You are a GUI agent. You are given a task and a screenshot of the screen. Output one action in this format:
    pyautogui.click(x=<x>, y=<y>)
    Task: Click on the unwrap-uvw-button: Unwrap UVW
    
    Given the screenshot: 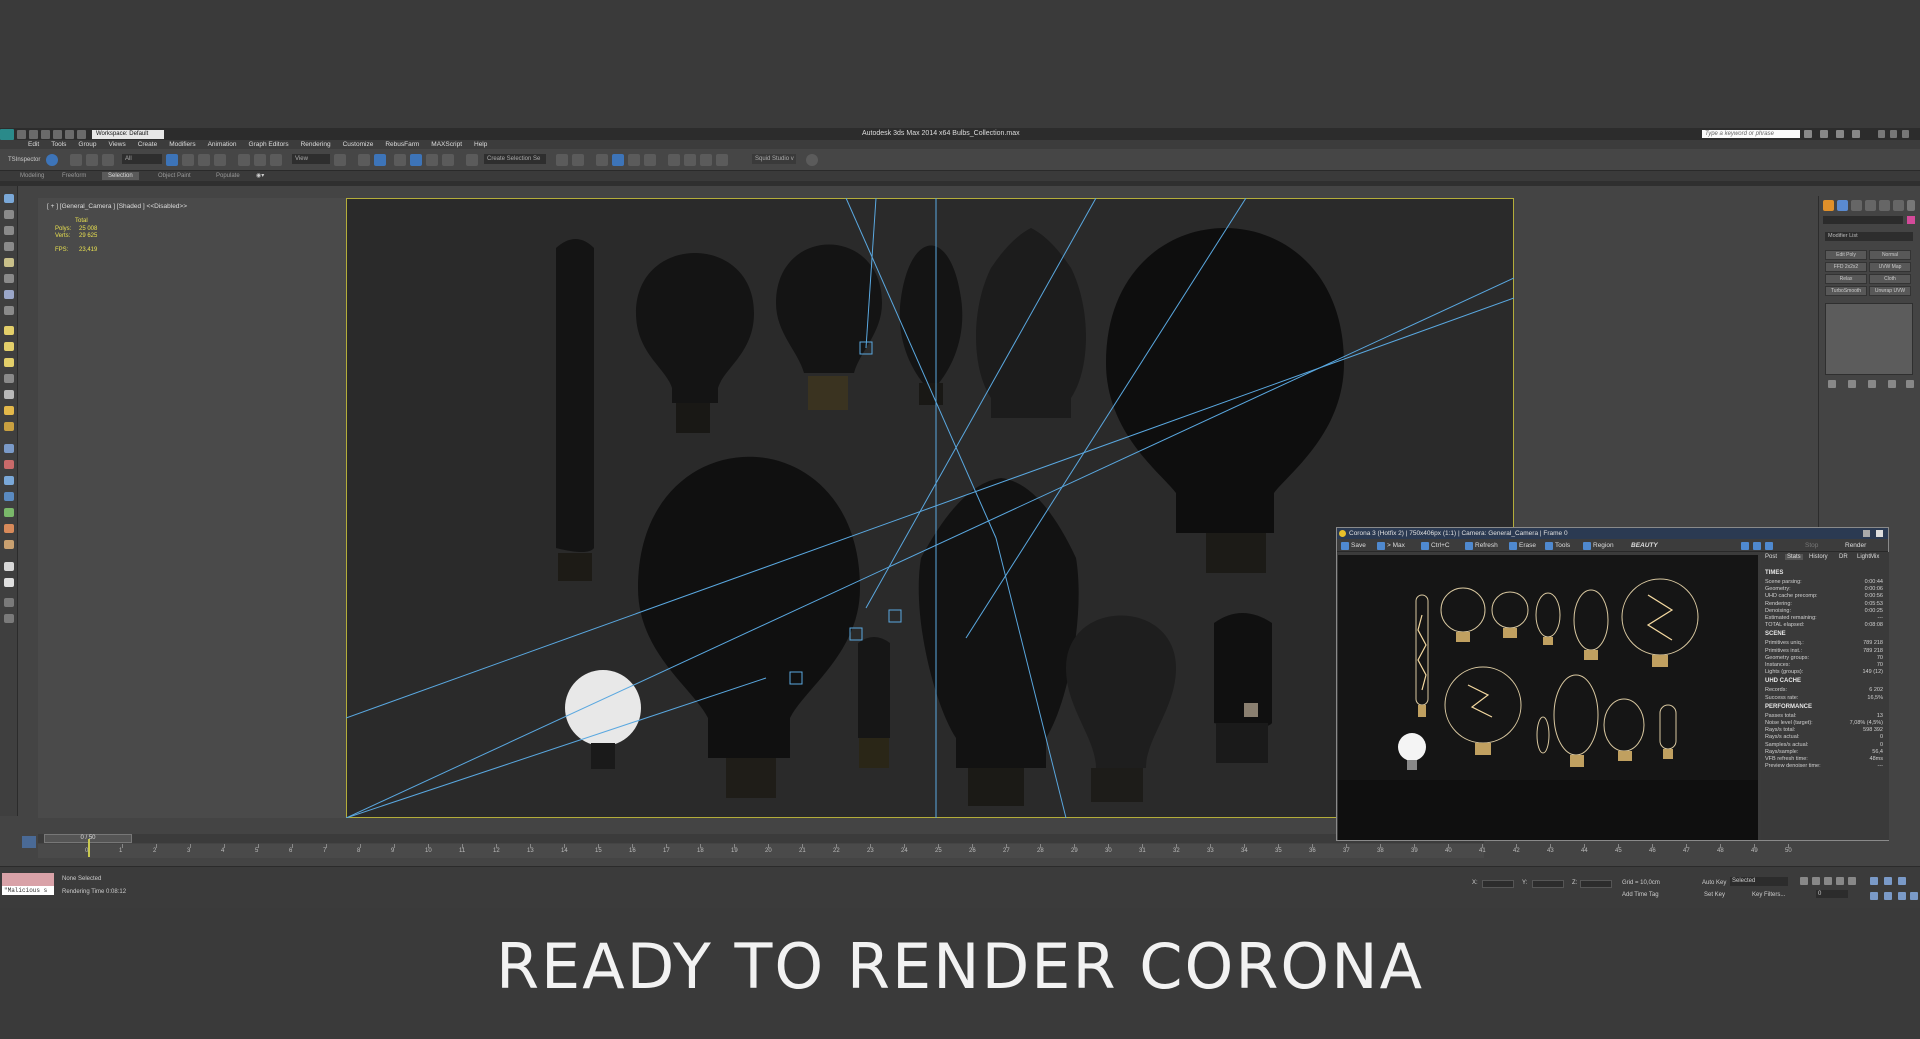 What is the action you would take?
    pyautogui.click(x=1890, y=291)
    